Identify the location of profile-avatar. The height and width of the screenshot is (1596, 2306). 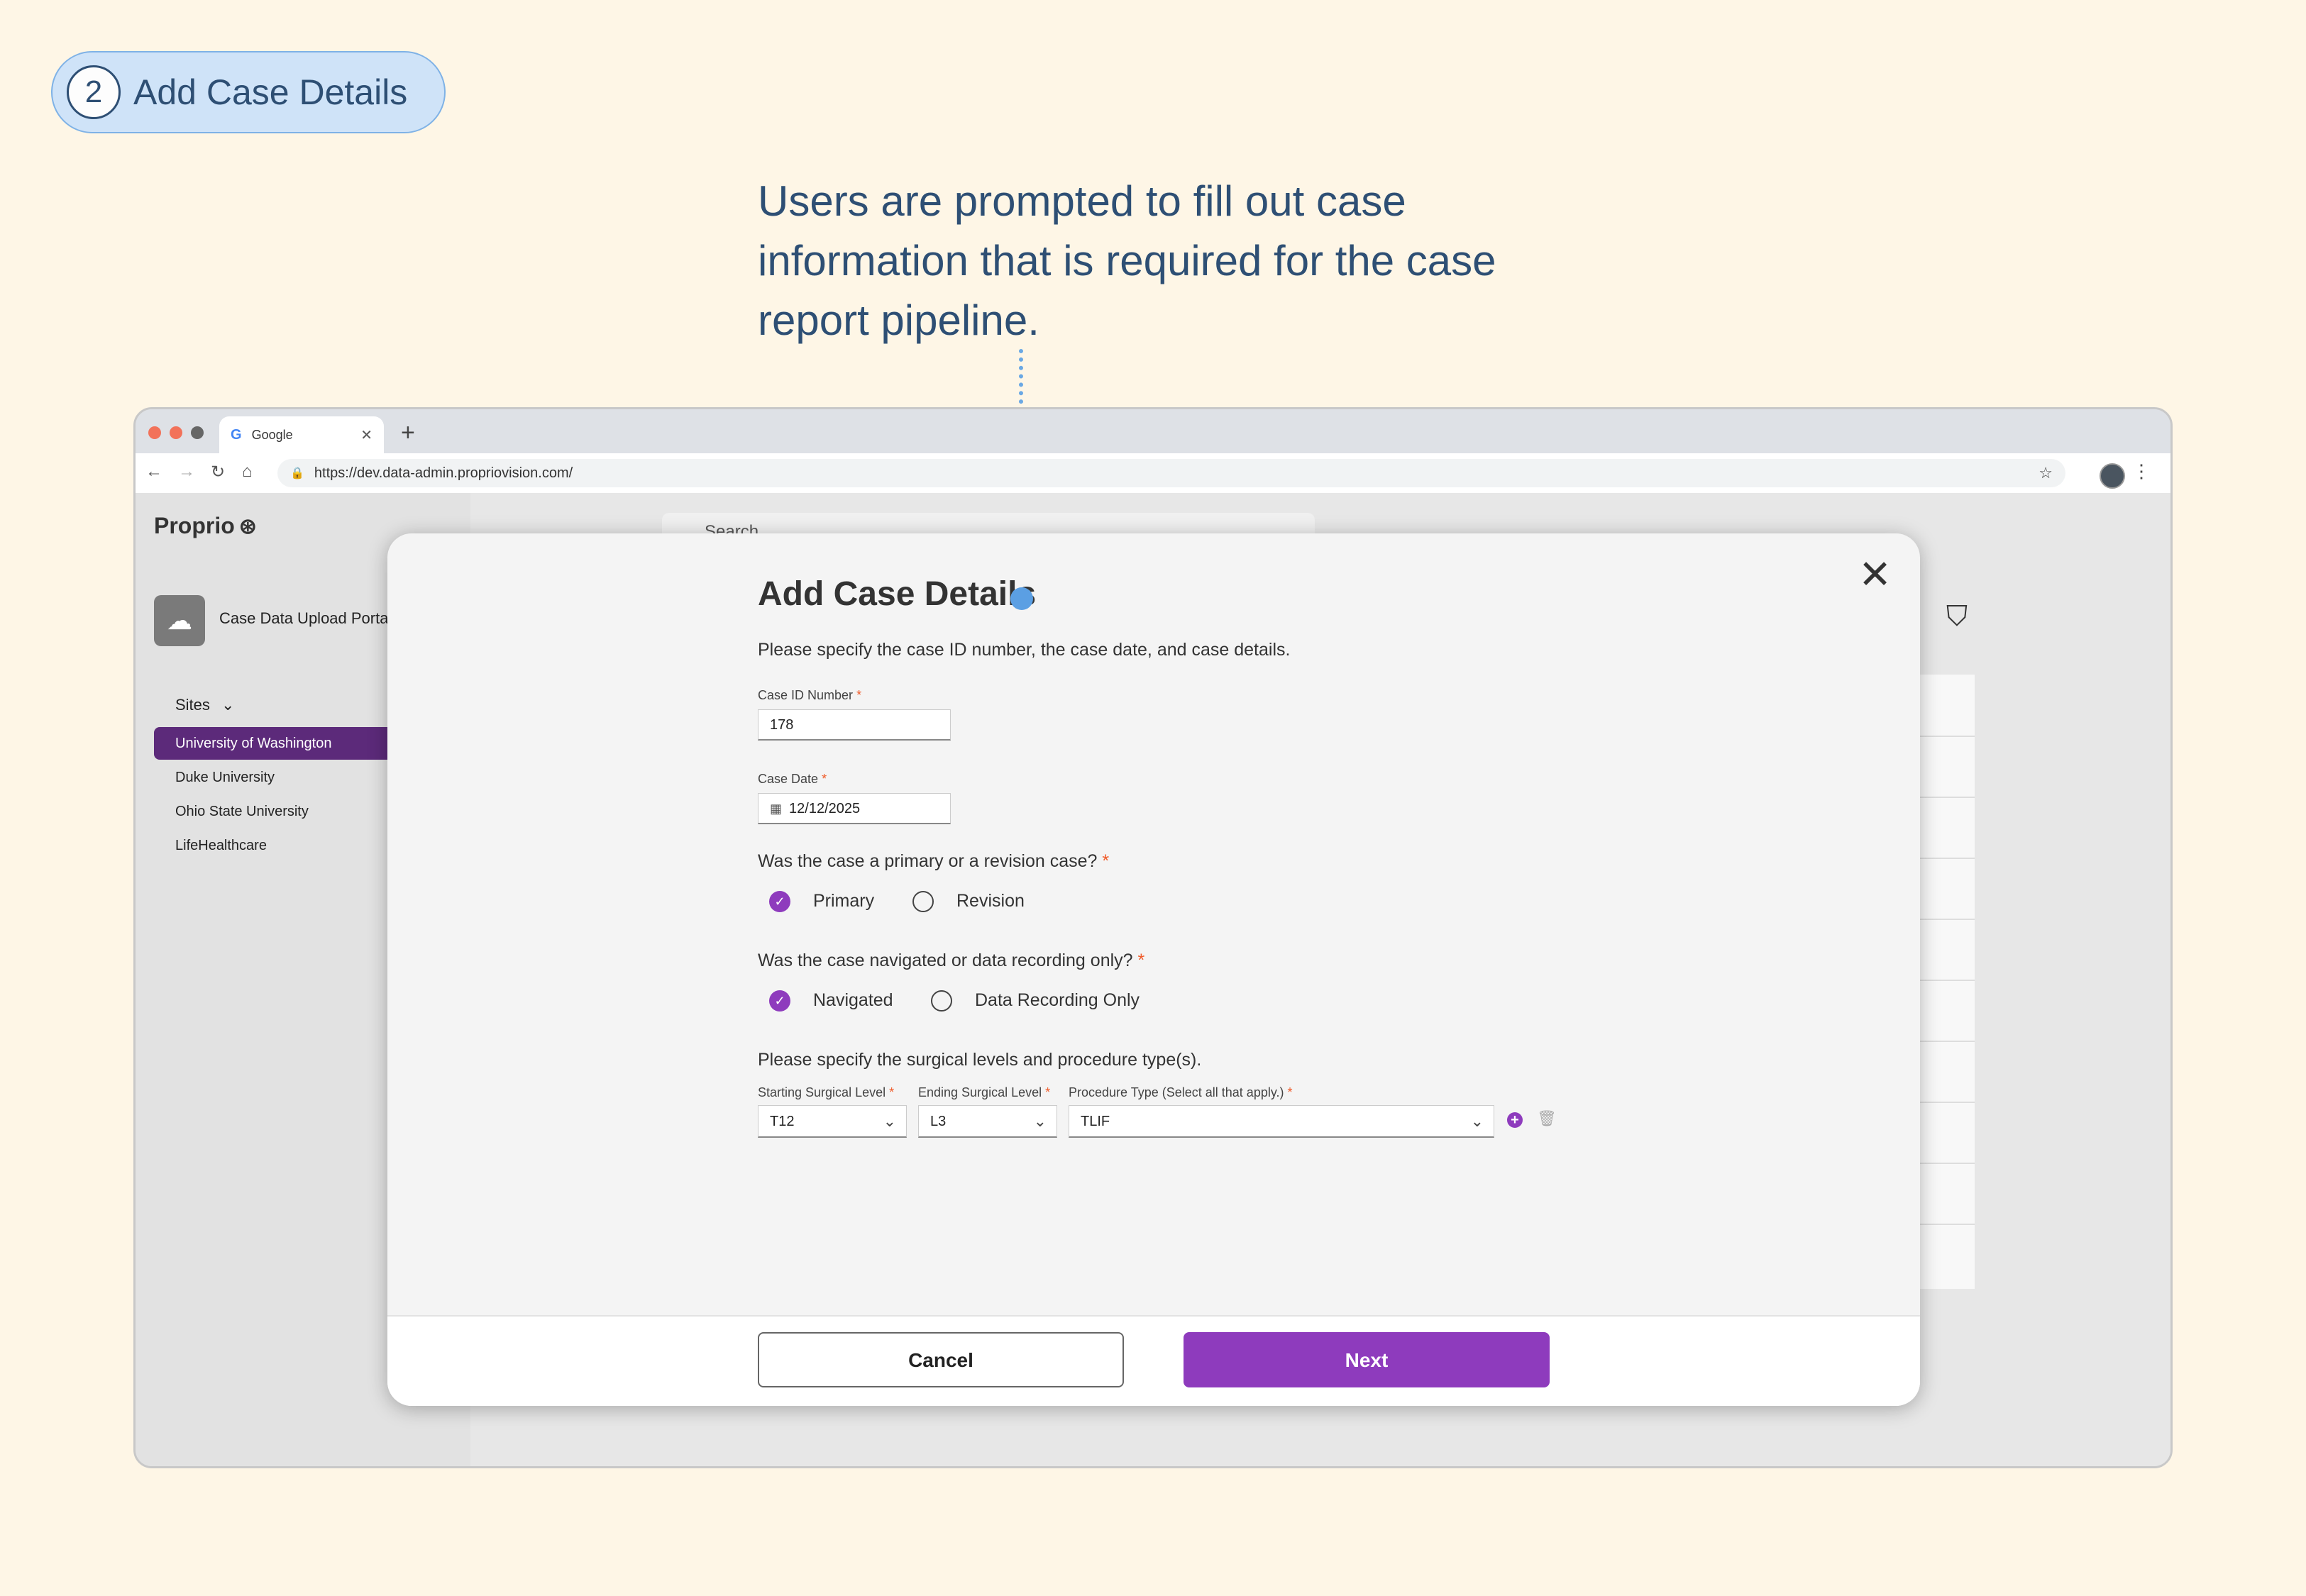
(2112, 476).